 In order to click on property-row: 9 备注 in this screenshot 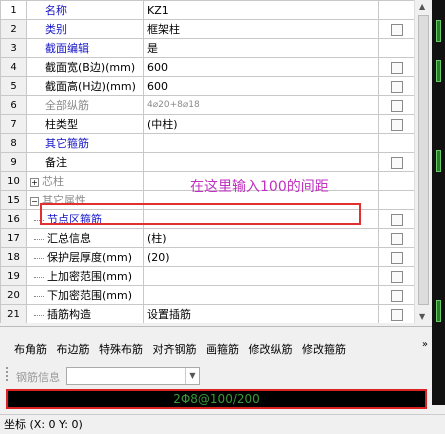, I will do `click(207, 162)`.